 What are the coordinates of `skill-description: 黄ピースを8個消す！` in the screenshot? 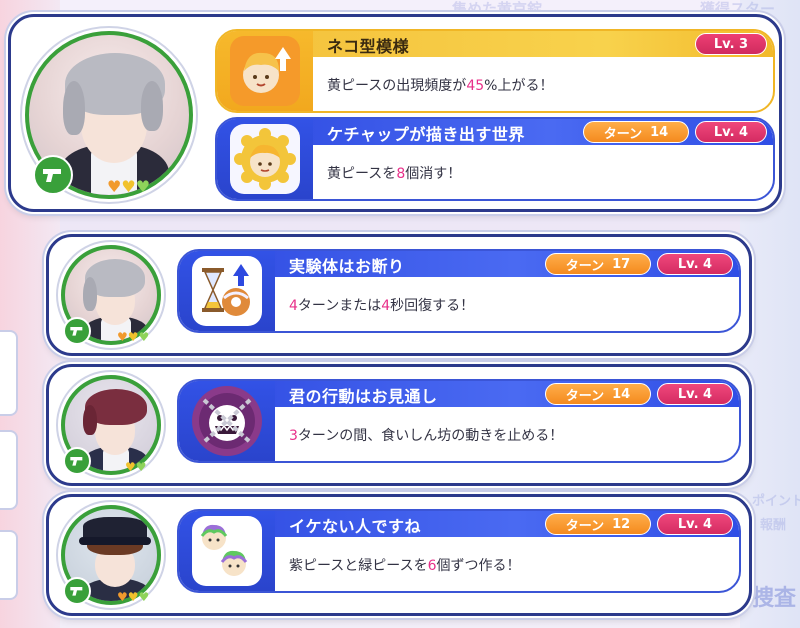 It's located at (394, 174).